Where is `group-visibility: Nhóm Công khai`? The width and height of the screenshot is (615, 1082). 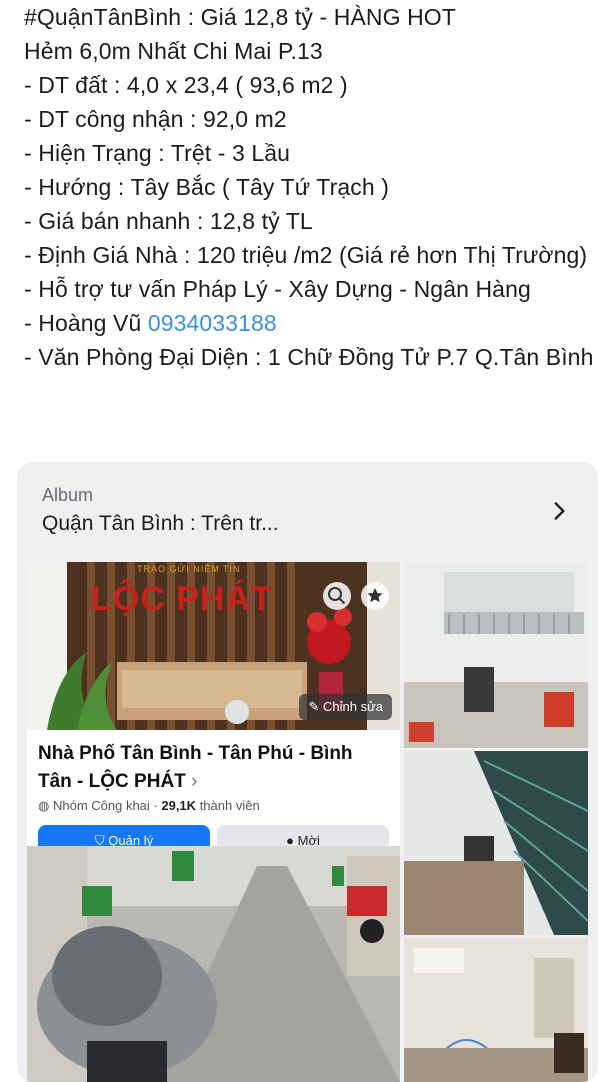
group-visibility: Nhóm Công khai is located at coordinates (101, 805).